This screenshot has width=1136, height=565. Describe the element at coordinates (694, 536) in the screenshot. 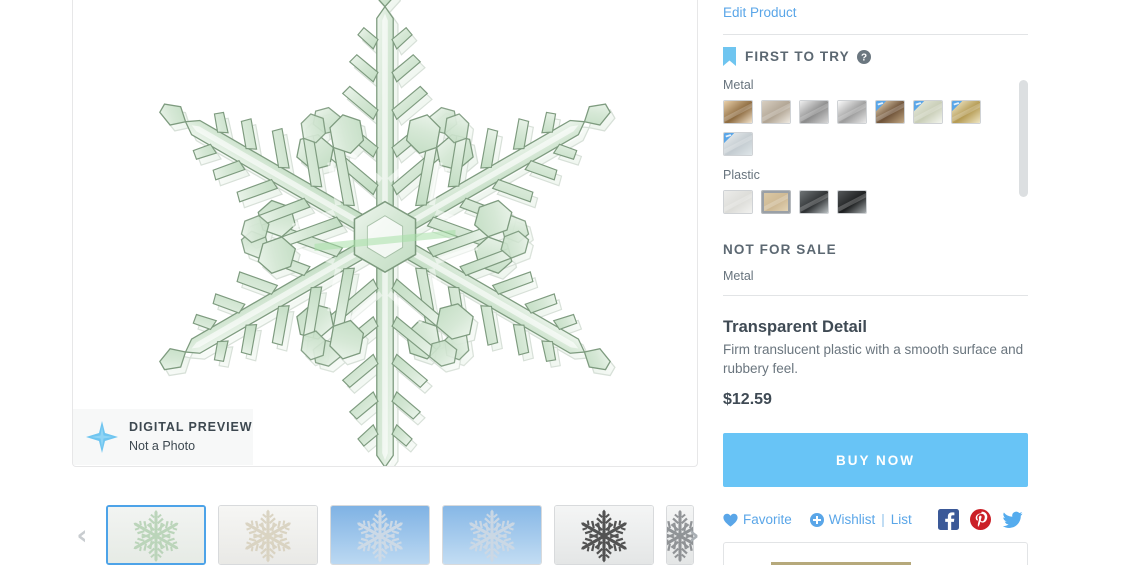

I see `thumbnail-next-arrow: ›` at that location.